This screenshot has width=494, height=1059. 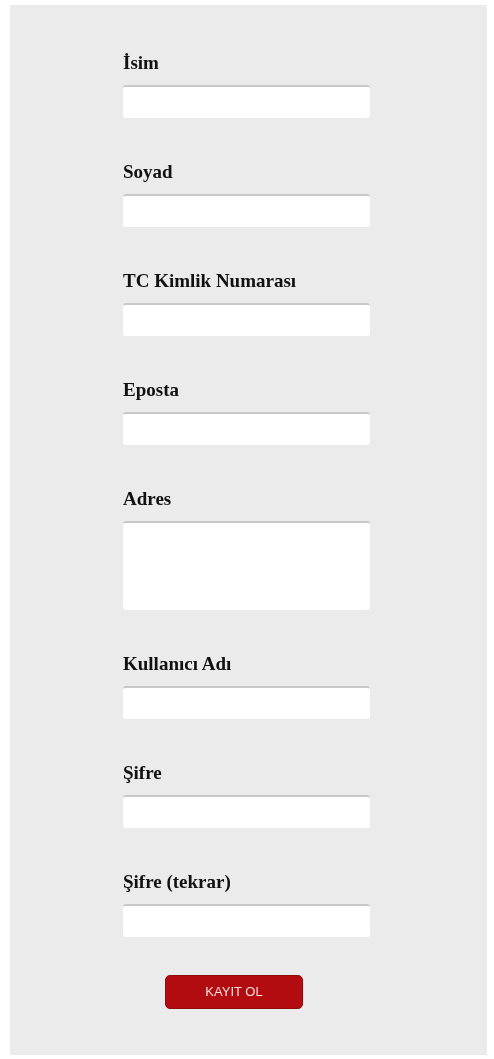 I want to click on field-label: Adres, so click(x=148, y=499).